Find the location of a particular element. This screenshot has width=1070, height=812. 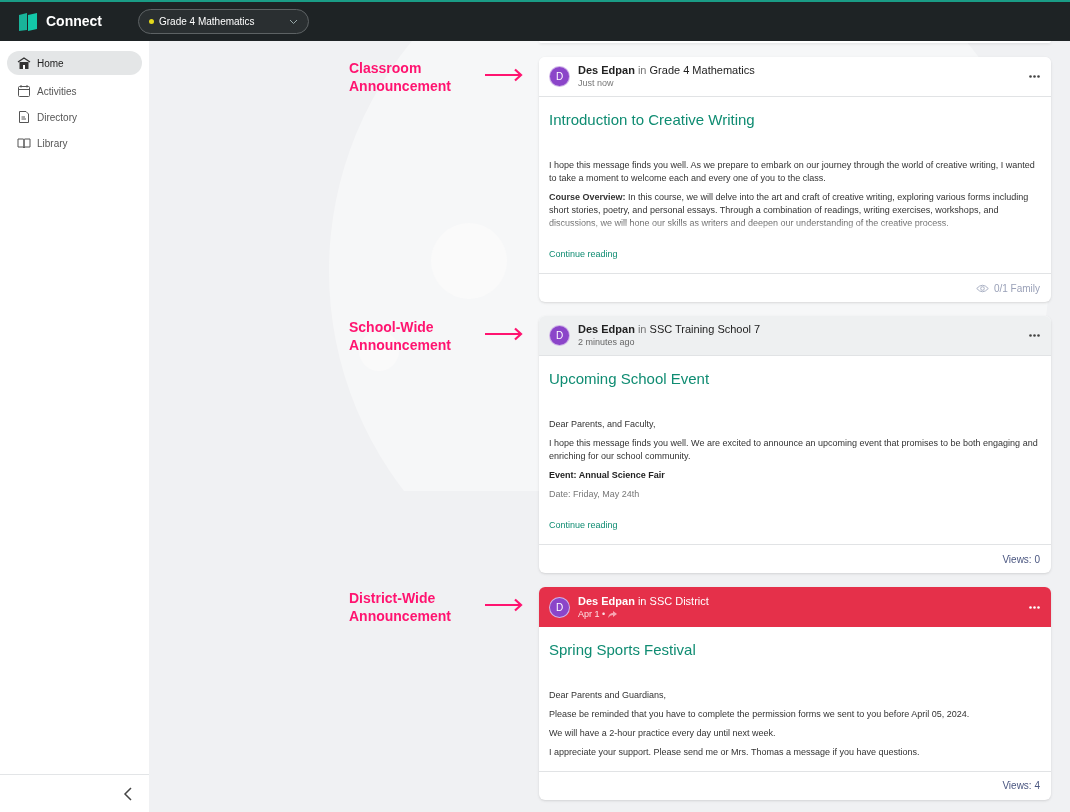

annotation-label: District-Wide Announcement is located at coordinates (400, 607).